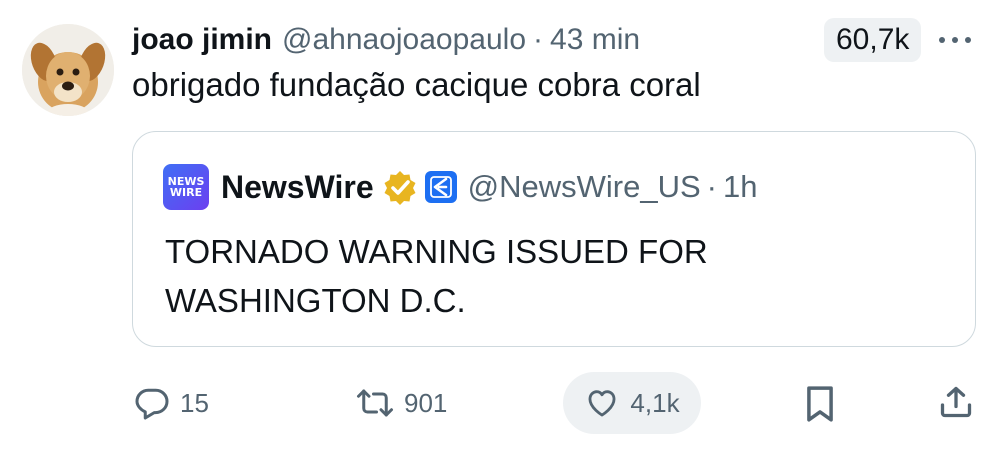 The height and width of the screenshot is (449, 1000). I want to click on avatar, so click(68, 70).